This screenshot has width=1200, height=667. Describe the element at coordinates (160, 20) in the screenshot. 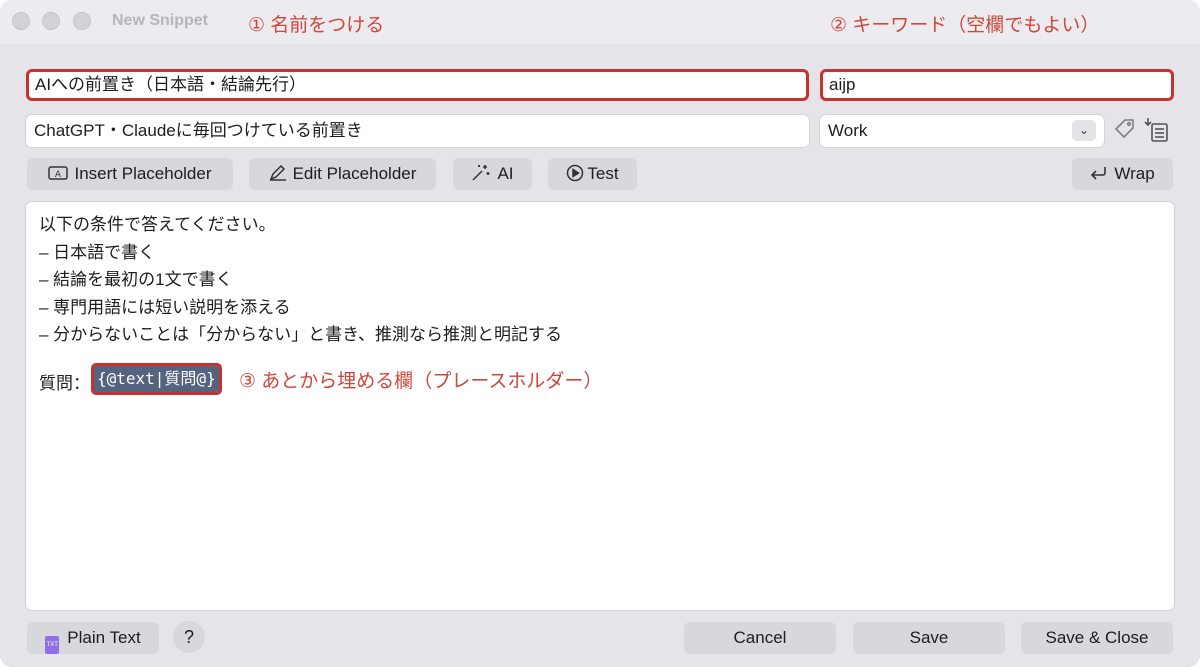

I see `window-title: New Snippet` at that location.